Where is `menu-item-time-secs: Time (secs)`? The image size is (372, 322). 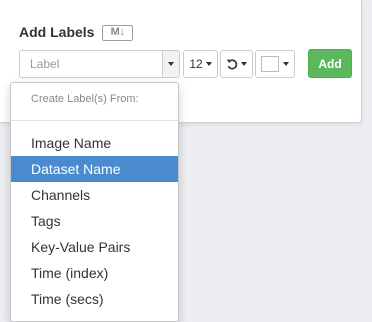
menu-item-time-secs: Time (secs) is located at coordinates (94, 299).